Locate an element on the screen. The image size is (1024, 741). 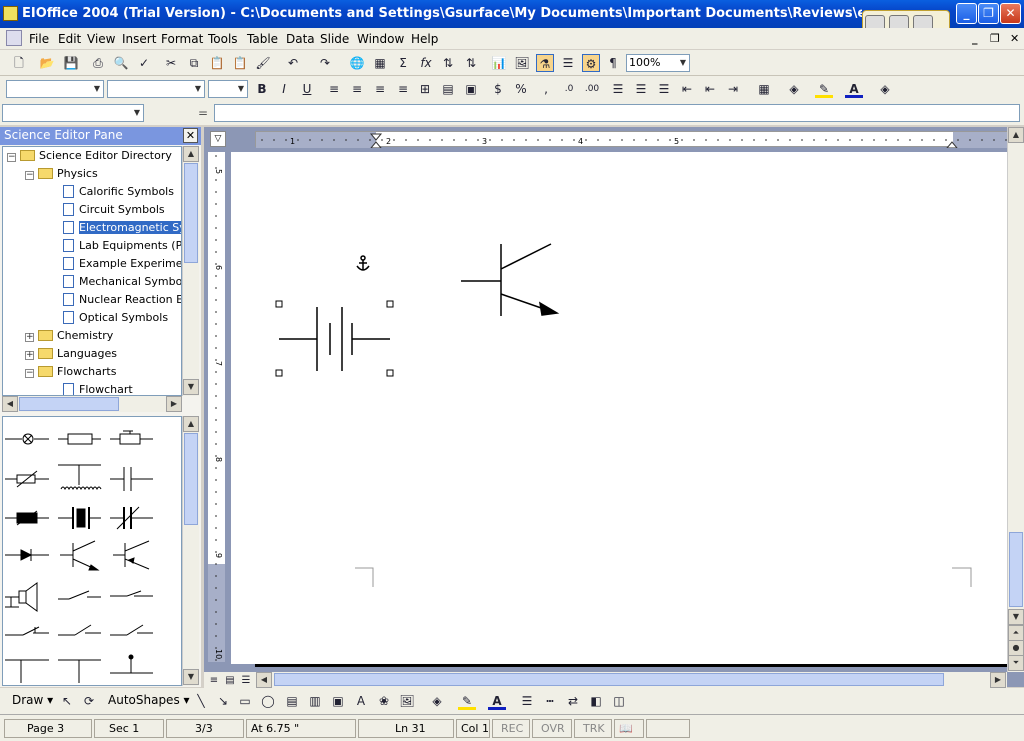
capacitor-symbol is located at coordinates (131, 479).